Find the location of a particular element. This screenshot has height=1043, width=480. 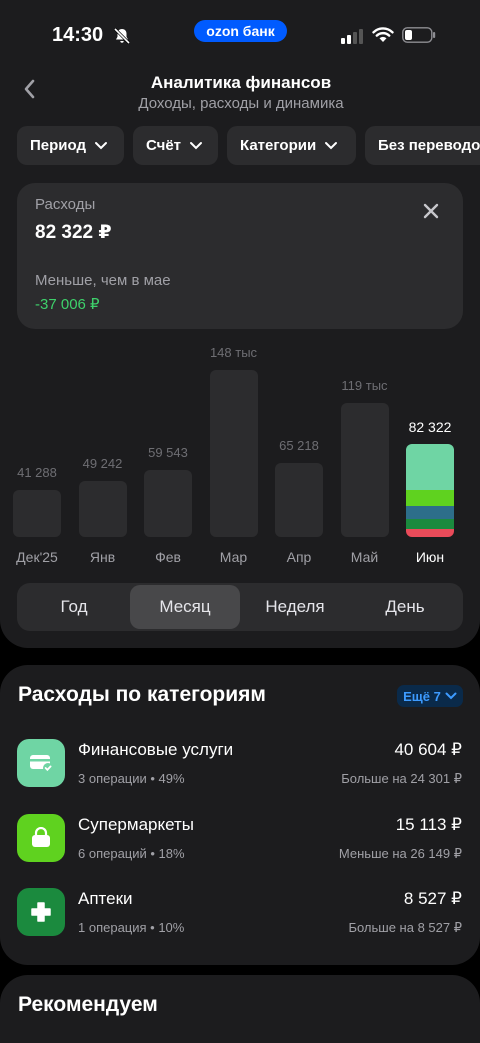

status-time: 14:30 is located at coordinates (78, 35).